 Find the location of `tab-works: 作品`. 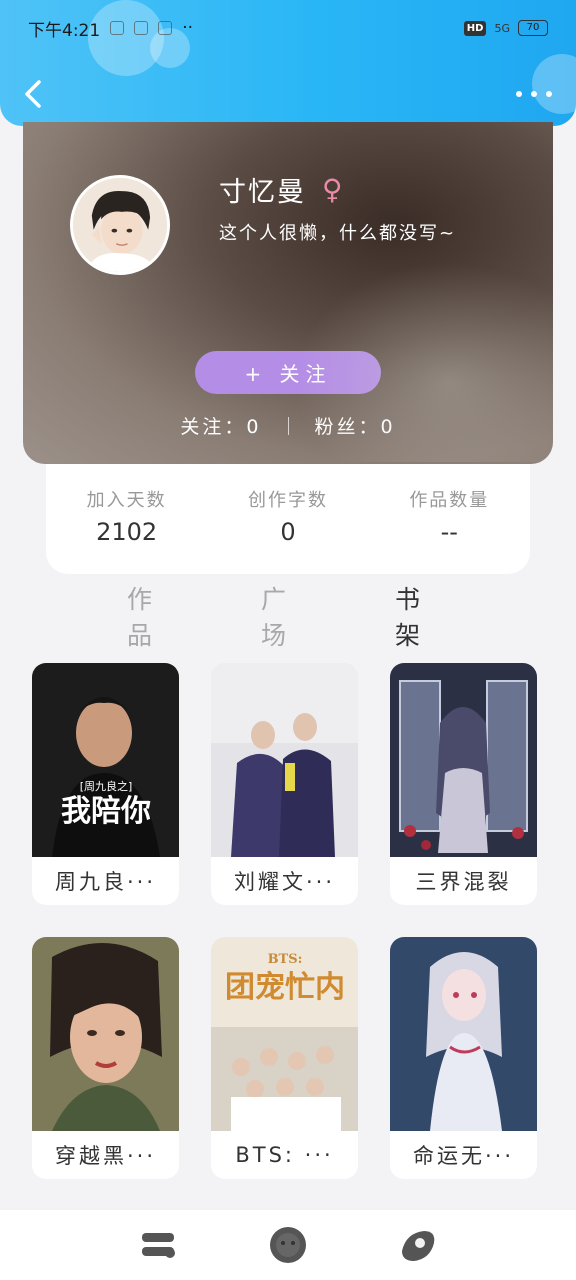

tab-works: 作品 is located at coordinates (154, 615).